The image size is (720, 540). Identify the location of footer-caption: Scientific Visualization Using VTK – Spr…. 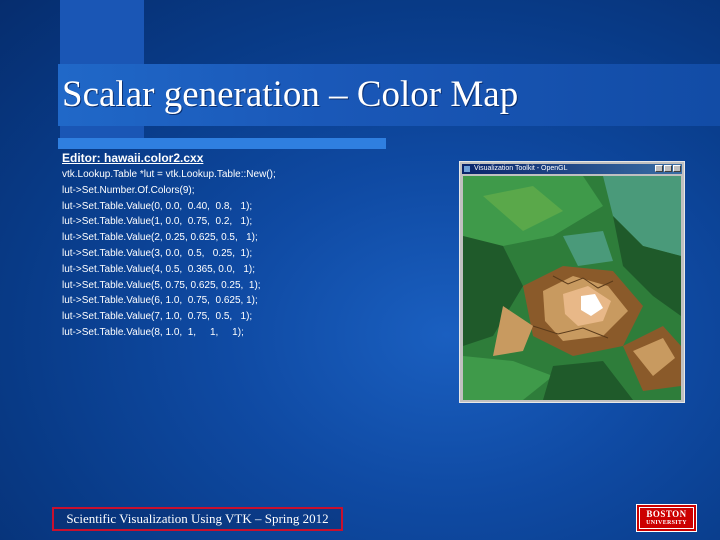
(197, 518).